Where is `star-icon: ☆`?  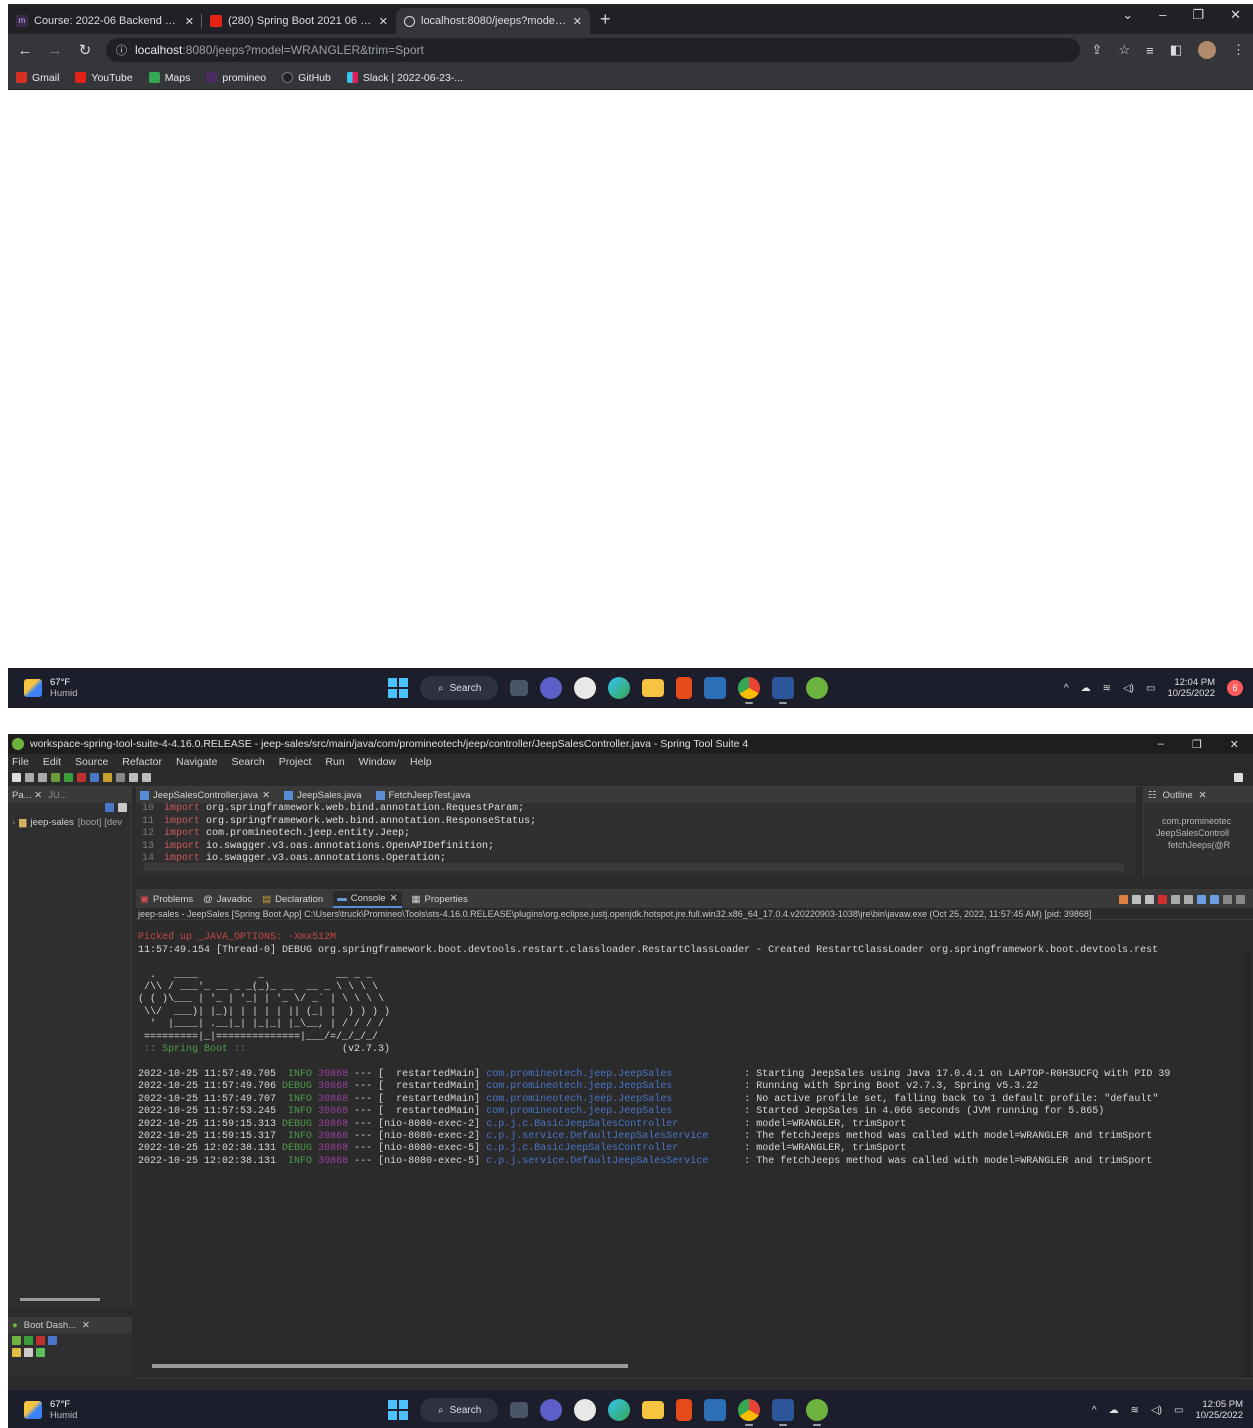 star-icon: ☆ is located at coordinates (1124, 50).